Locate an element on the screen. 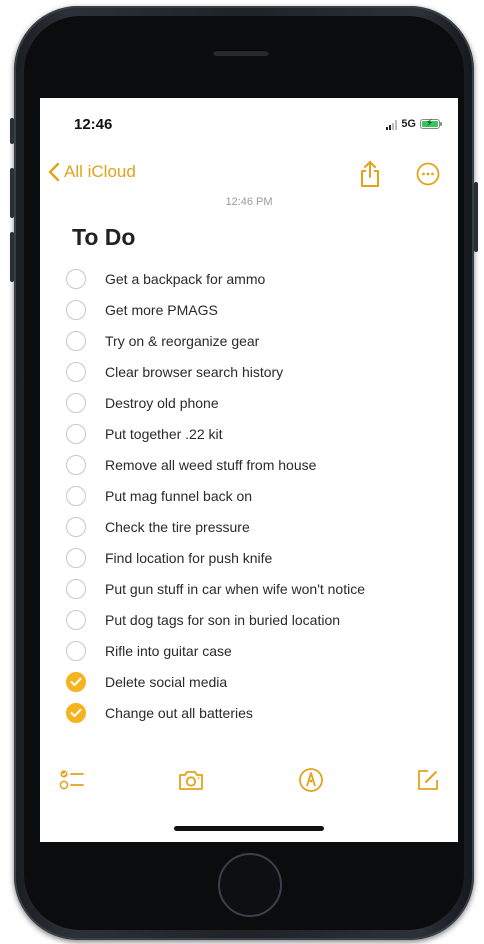 The width and height of the screenshot is (484, 944). checklist-item: Find location for push knife is located at coordinates (256, 557).